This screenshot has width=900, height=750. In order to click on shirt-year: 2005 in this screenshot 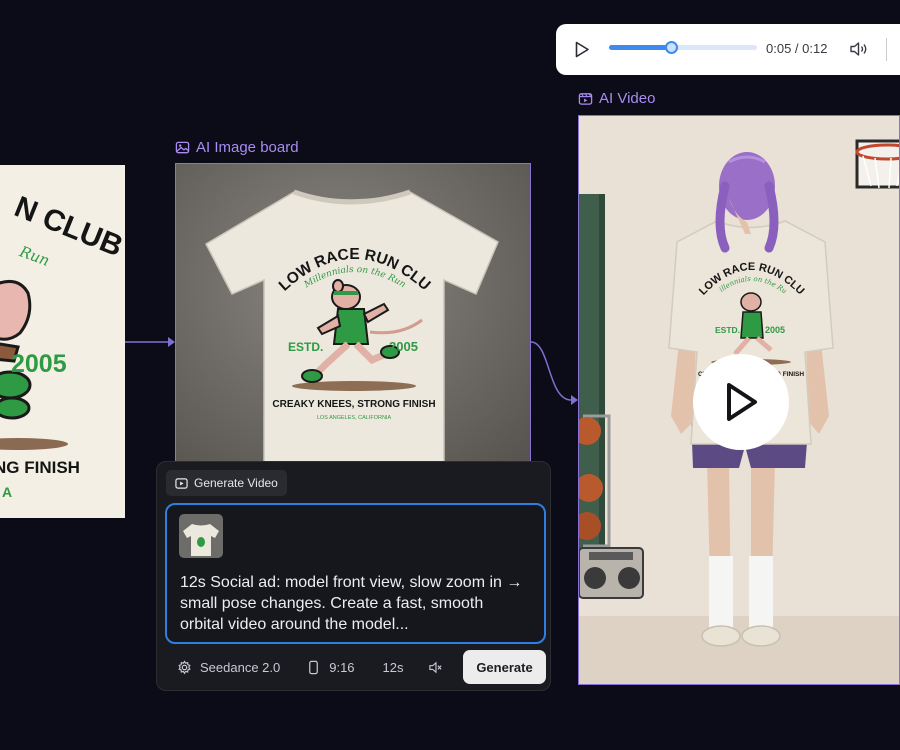, I will do `click(403, 346)`.